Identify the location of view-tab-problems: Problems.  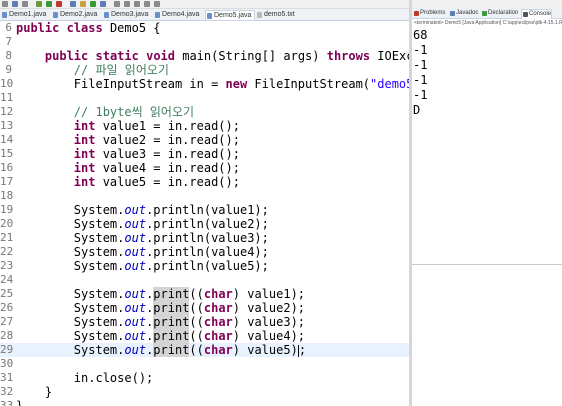
(429, 13).